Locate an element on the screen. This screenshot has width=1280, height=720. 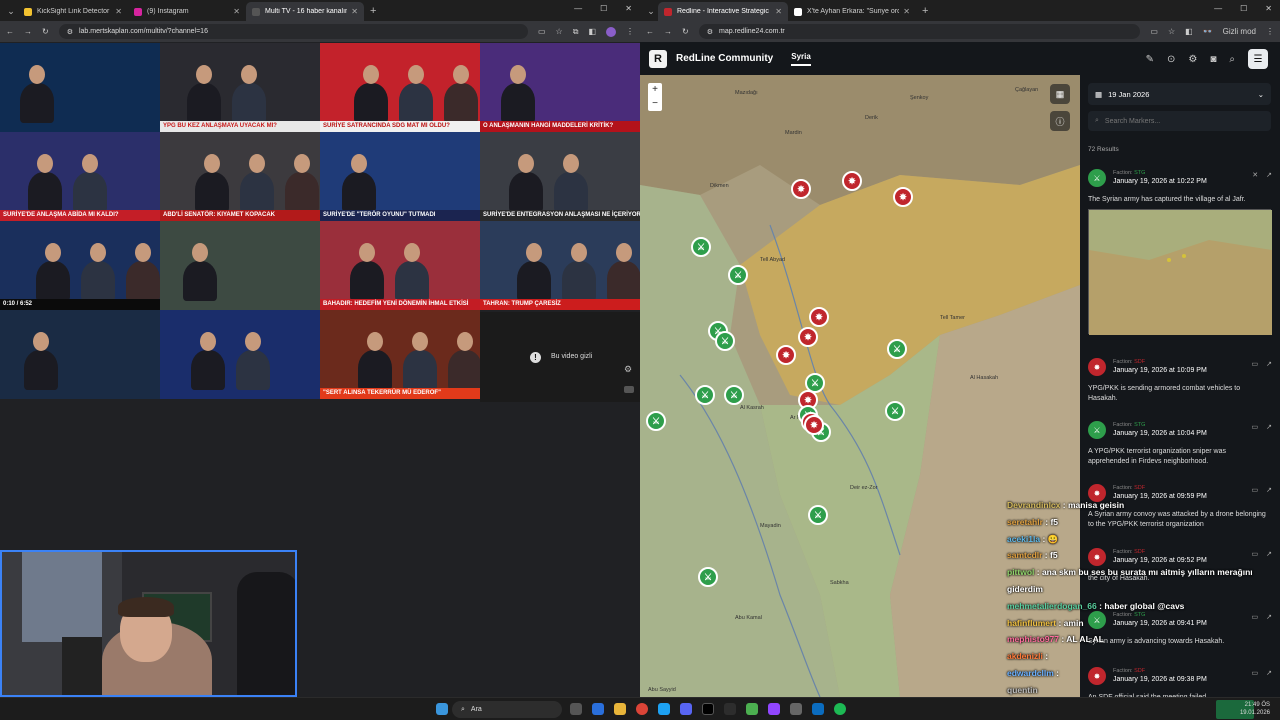
twitch-icon is located at coordinates (774, 709).